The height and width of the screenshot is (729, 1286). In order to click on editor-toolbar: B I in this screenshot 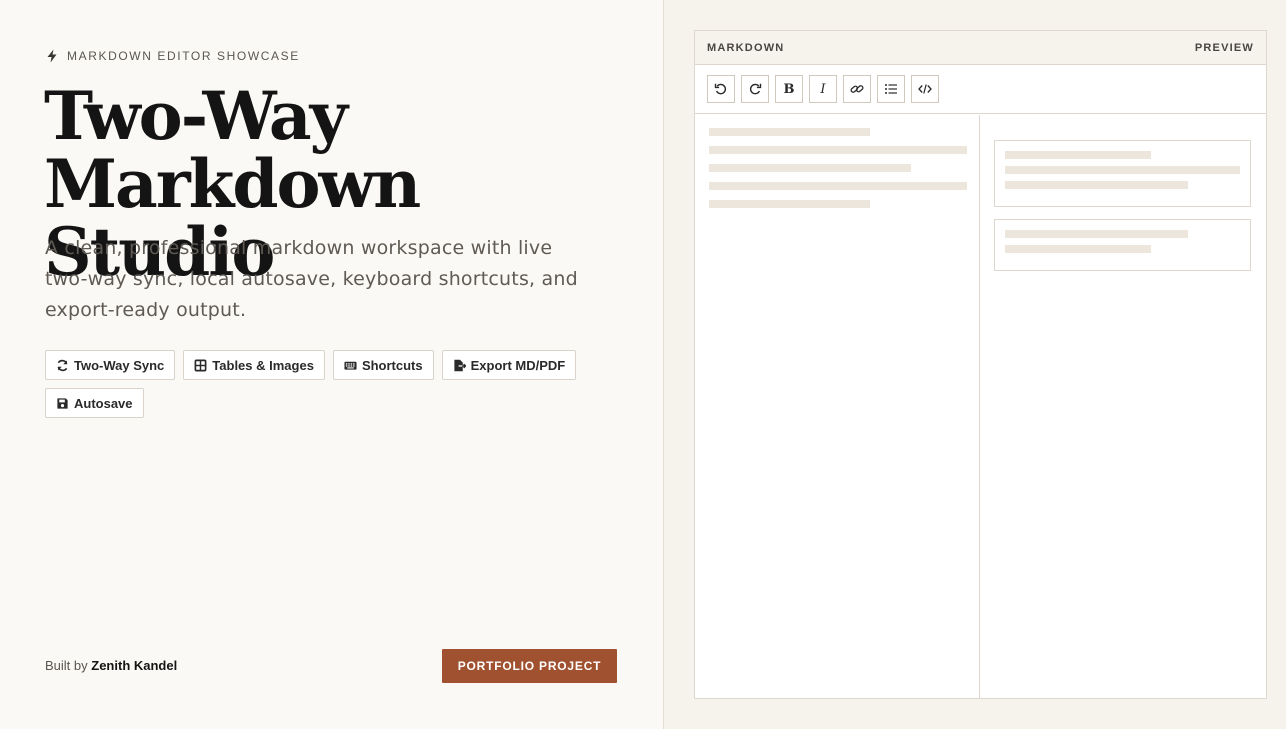, I will do `click(980, 89)`.